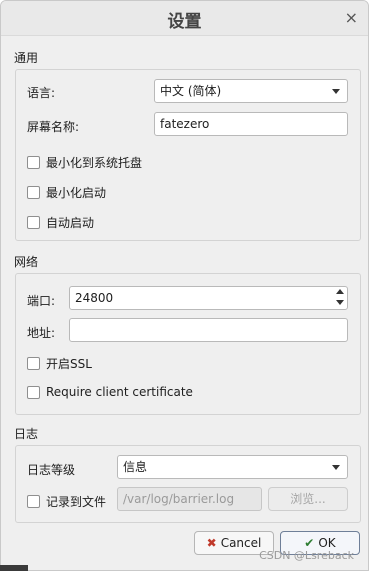 The height and width of the screenshot is (571, 369). What do you see at coordinates (94, 163) in the screenshot?
I see `minimize-tray-label: 最小化到系统托盘` at bounding box center [94, 163].